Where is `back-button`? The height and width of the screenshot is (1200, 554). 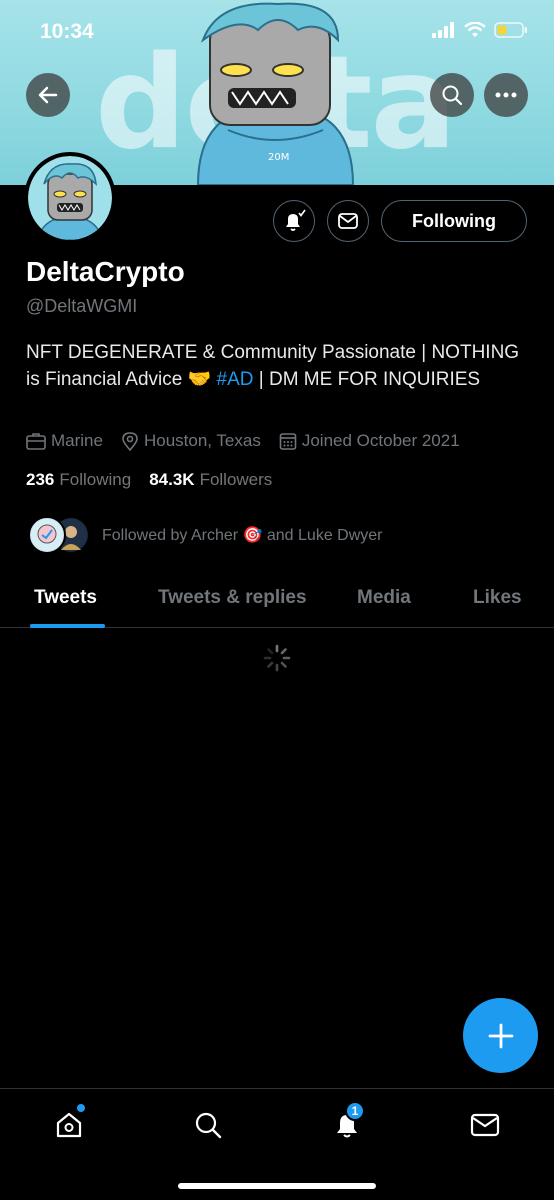
back-button is located at coordinates (48, 95).